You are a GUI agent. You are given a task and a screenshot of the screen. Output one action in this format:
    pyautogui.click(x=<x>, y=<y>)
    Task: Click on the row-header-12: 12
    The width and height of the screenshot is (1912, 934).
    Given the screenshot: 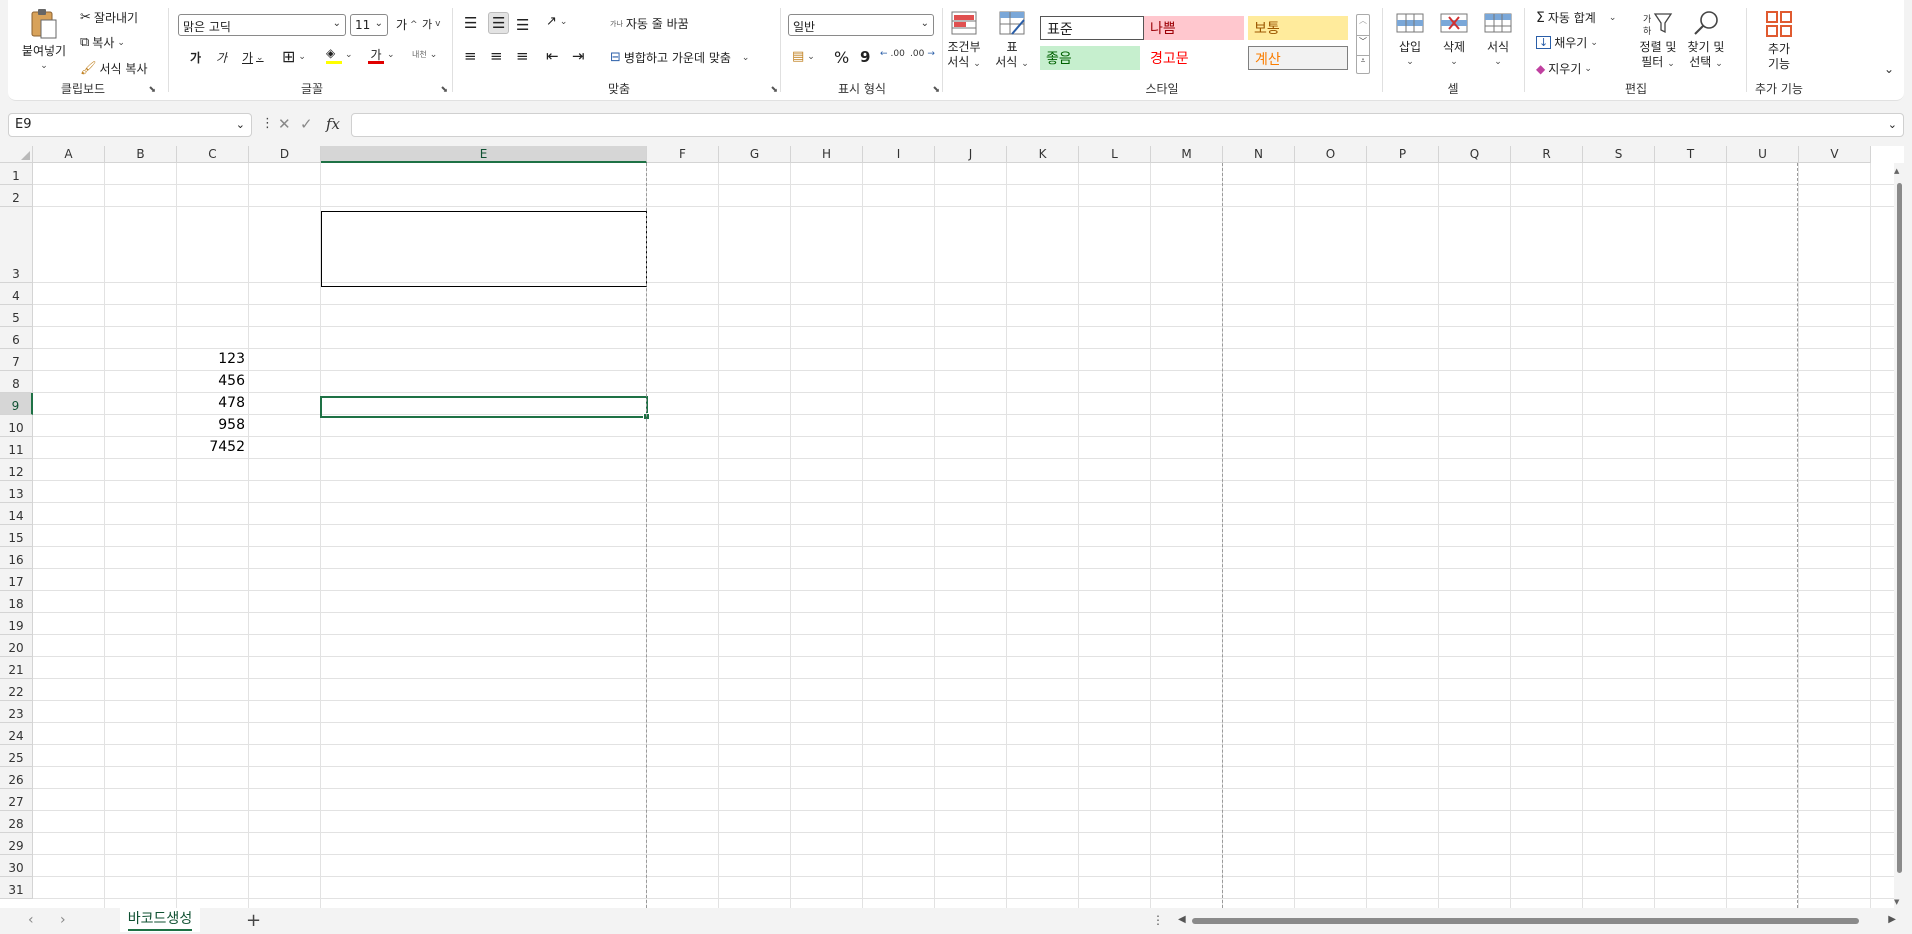 What is the action you would take?
    pyautogui.click(x=16, y=470)
    